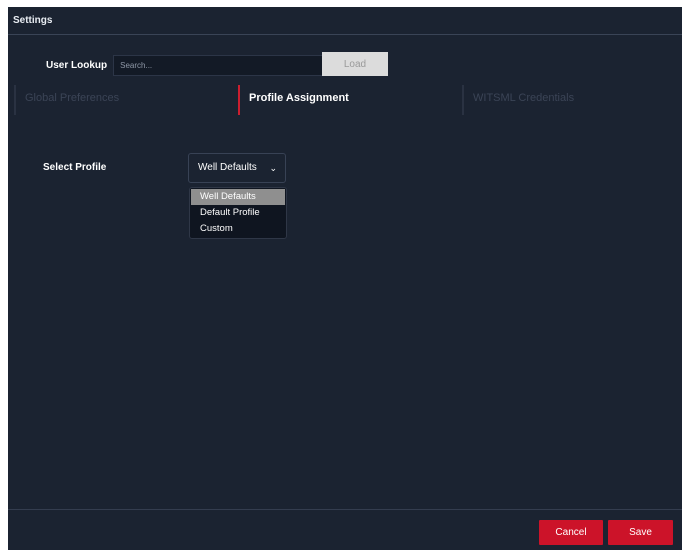  Describe the element at coordinates (238, 229) in the screenshot. I see `profile-option-custom: Custom` at that location.